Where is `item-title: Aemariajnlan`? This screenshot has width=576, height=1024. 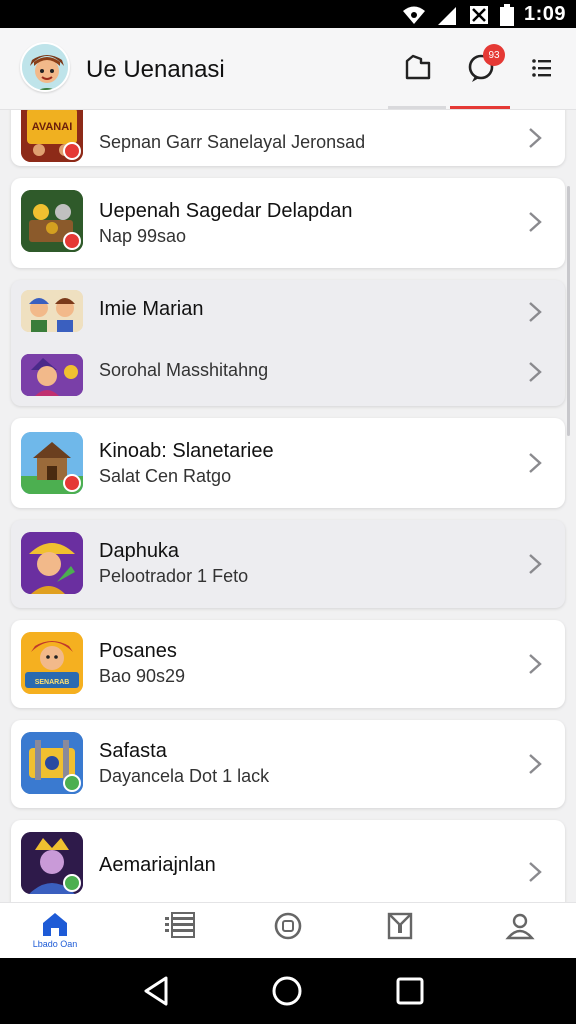
item-title: Aemariajnlan is located at coordinates (157, 865).